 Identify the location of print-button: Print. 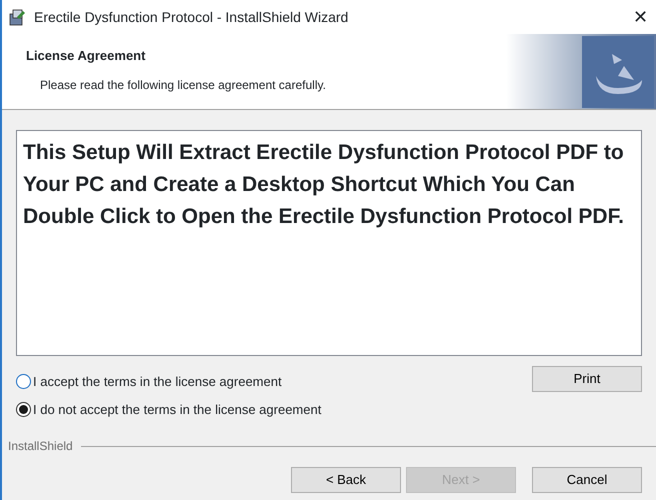
(587, 379).